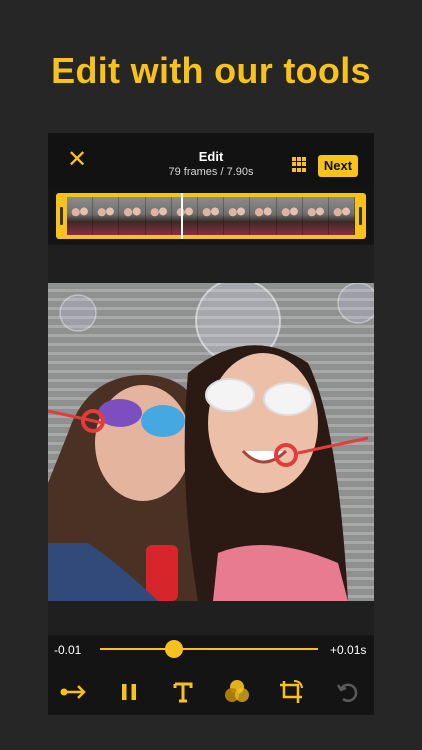 The width and height of the screenshot is (422, 750). Describe the element at coordinates (209, 649) in the screenshot. I see `speed-slider-track` at that location.